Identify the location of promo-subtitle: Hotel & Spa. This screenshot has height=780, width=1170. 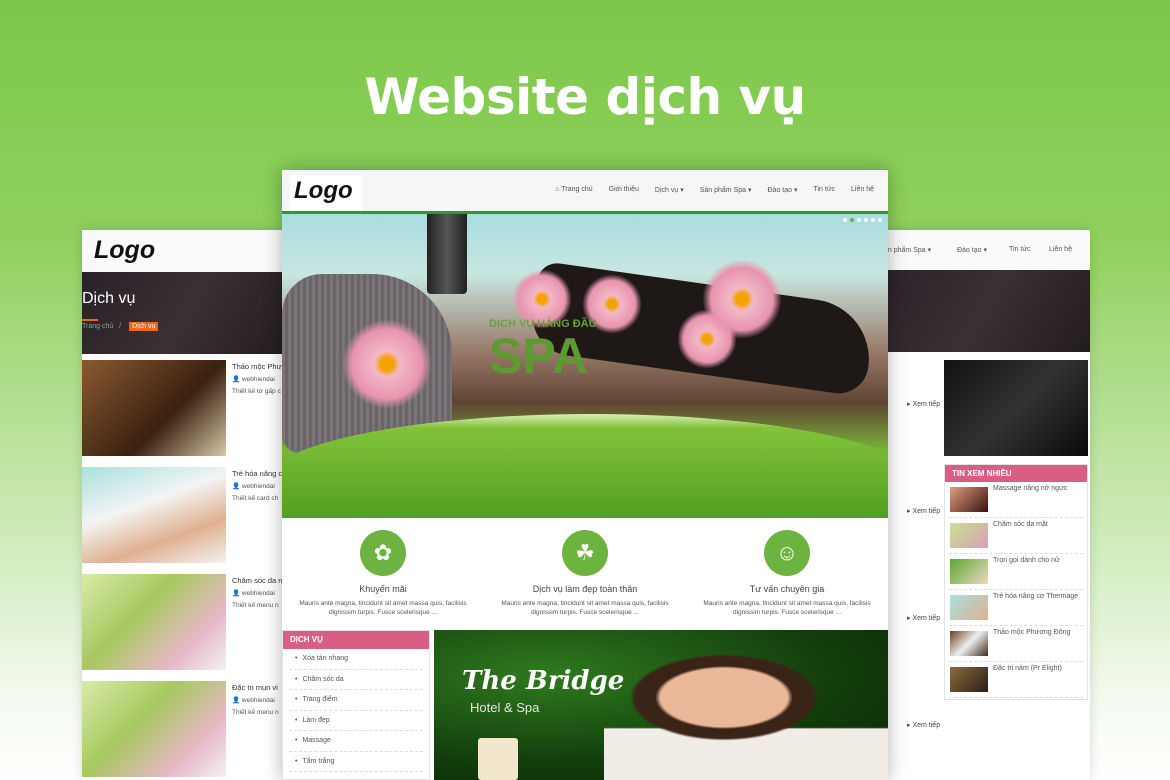
(505, 707).